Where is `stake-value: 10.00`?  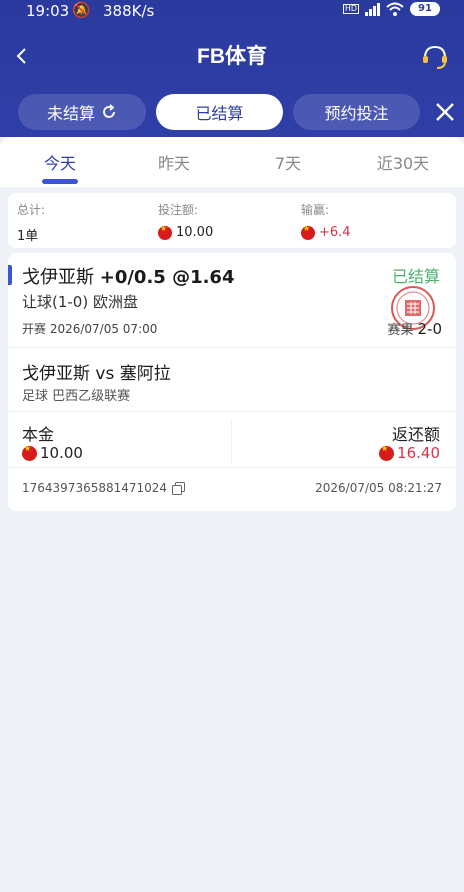
stake-value: 10.00 is located at coordinates (195, 232).